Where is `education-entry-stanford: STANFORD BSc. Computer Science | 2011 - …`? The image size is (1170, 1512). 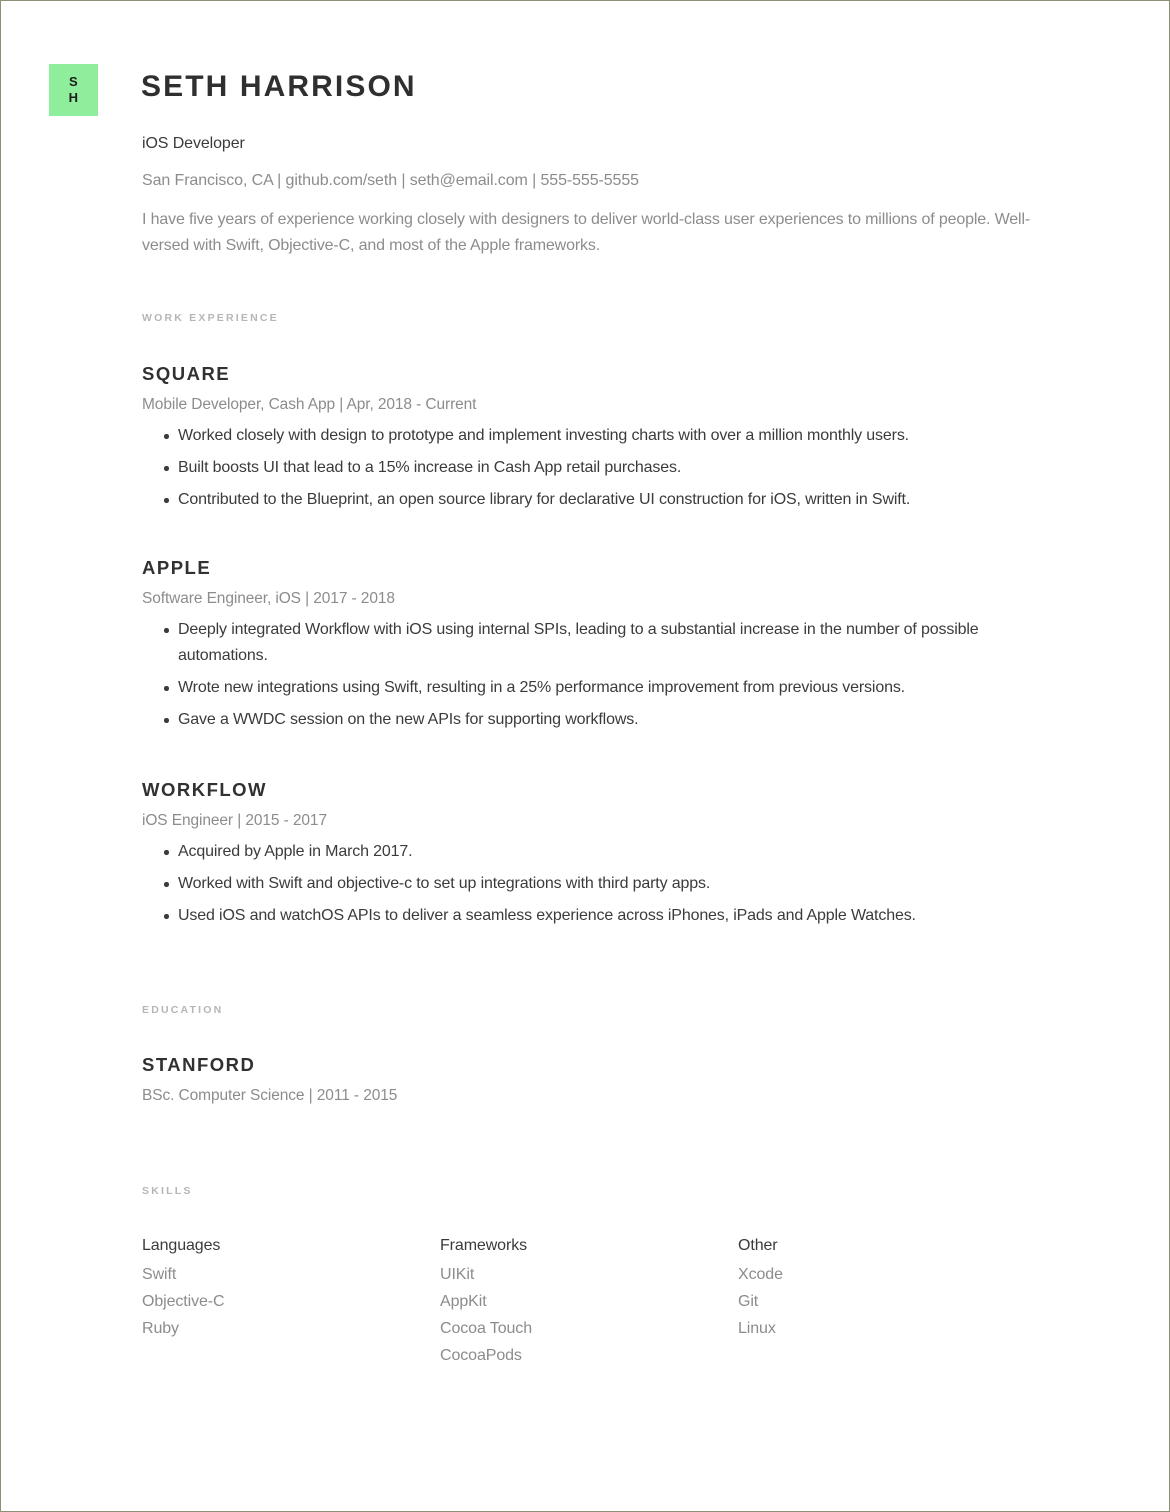
education-entry-stanford: STANFORD BSc. Computer Science | 2011 - … is located at coordinates (592, 1079).